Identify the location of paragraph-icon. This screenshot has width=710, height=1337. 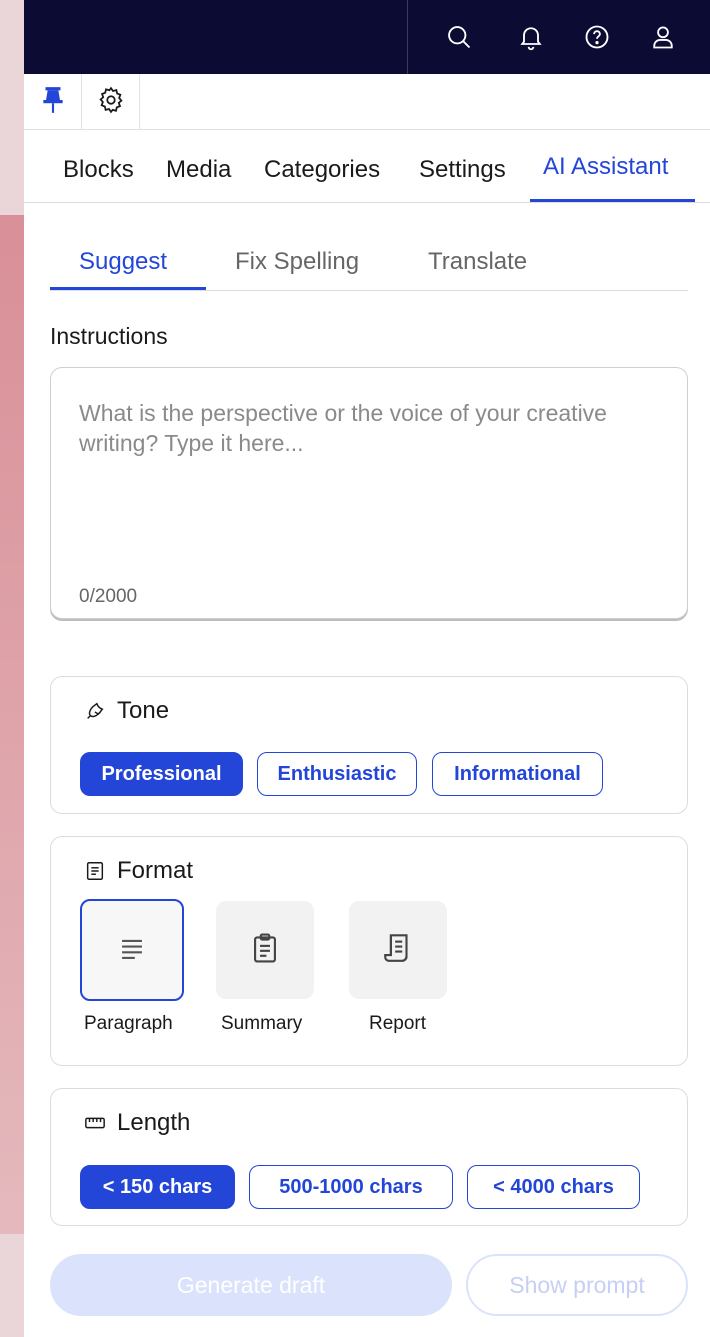
(132, 950).